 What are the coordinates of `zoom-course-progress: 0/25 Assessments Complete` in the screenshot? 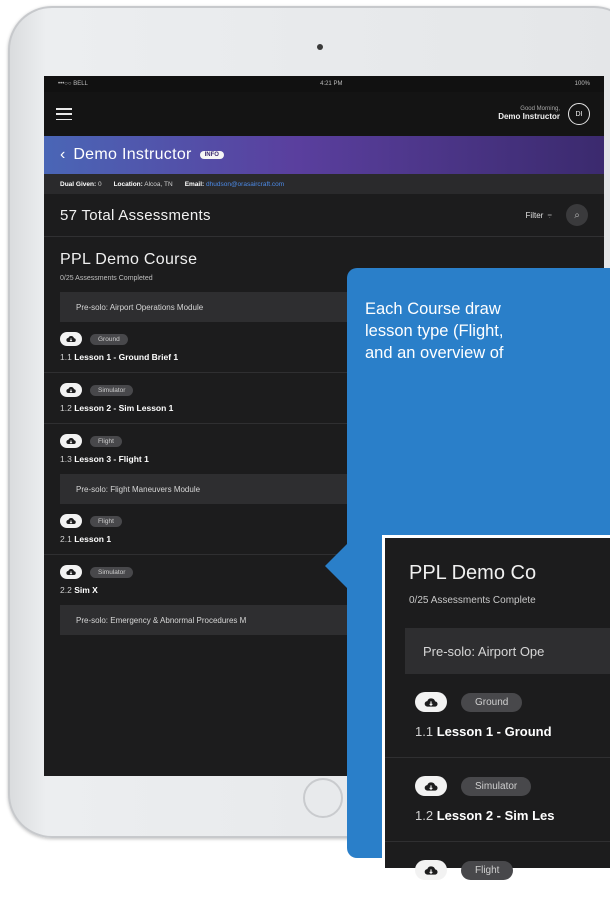 It's located at (472, 600).